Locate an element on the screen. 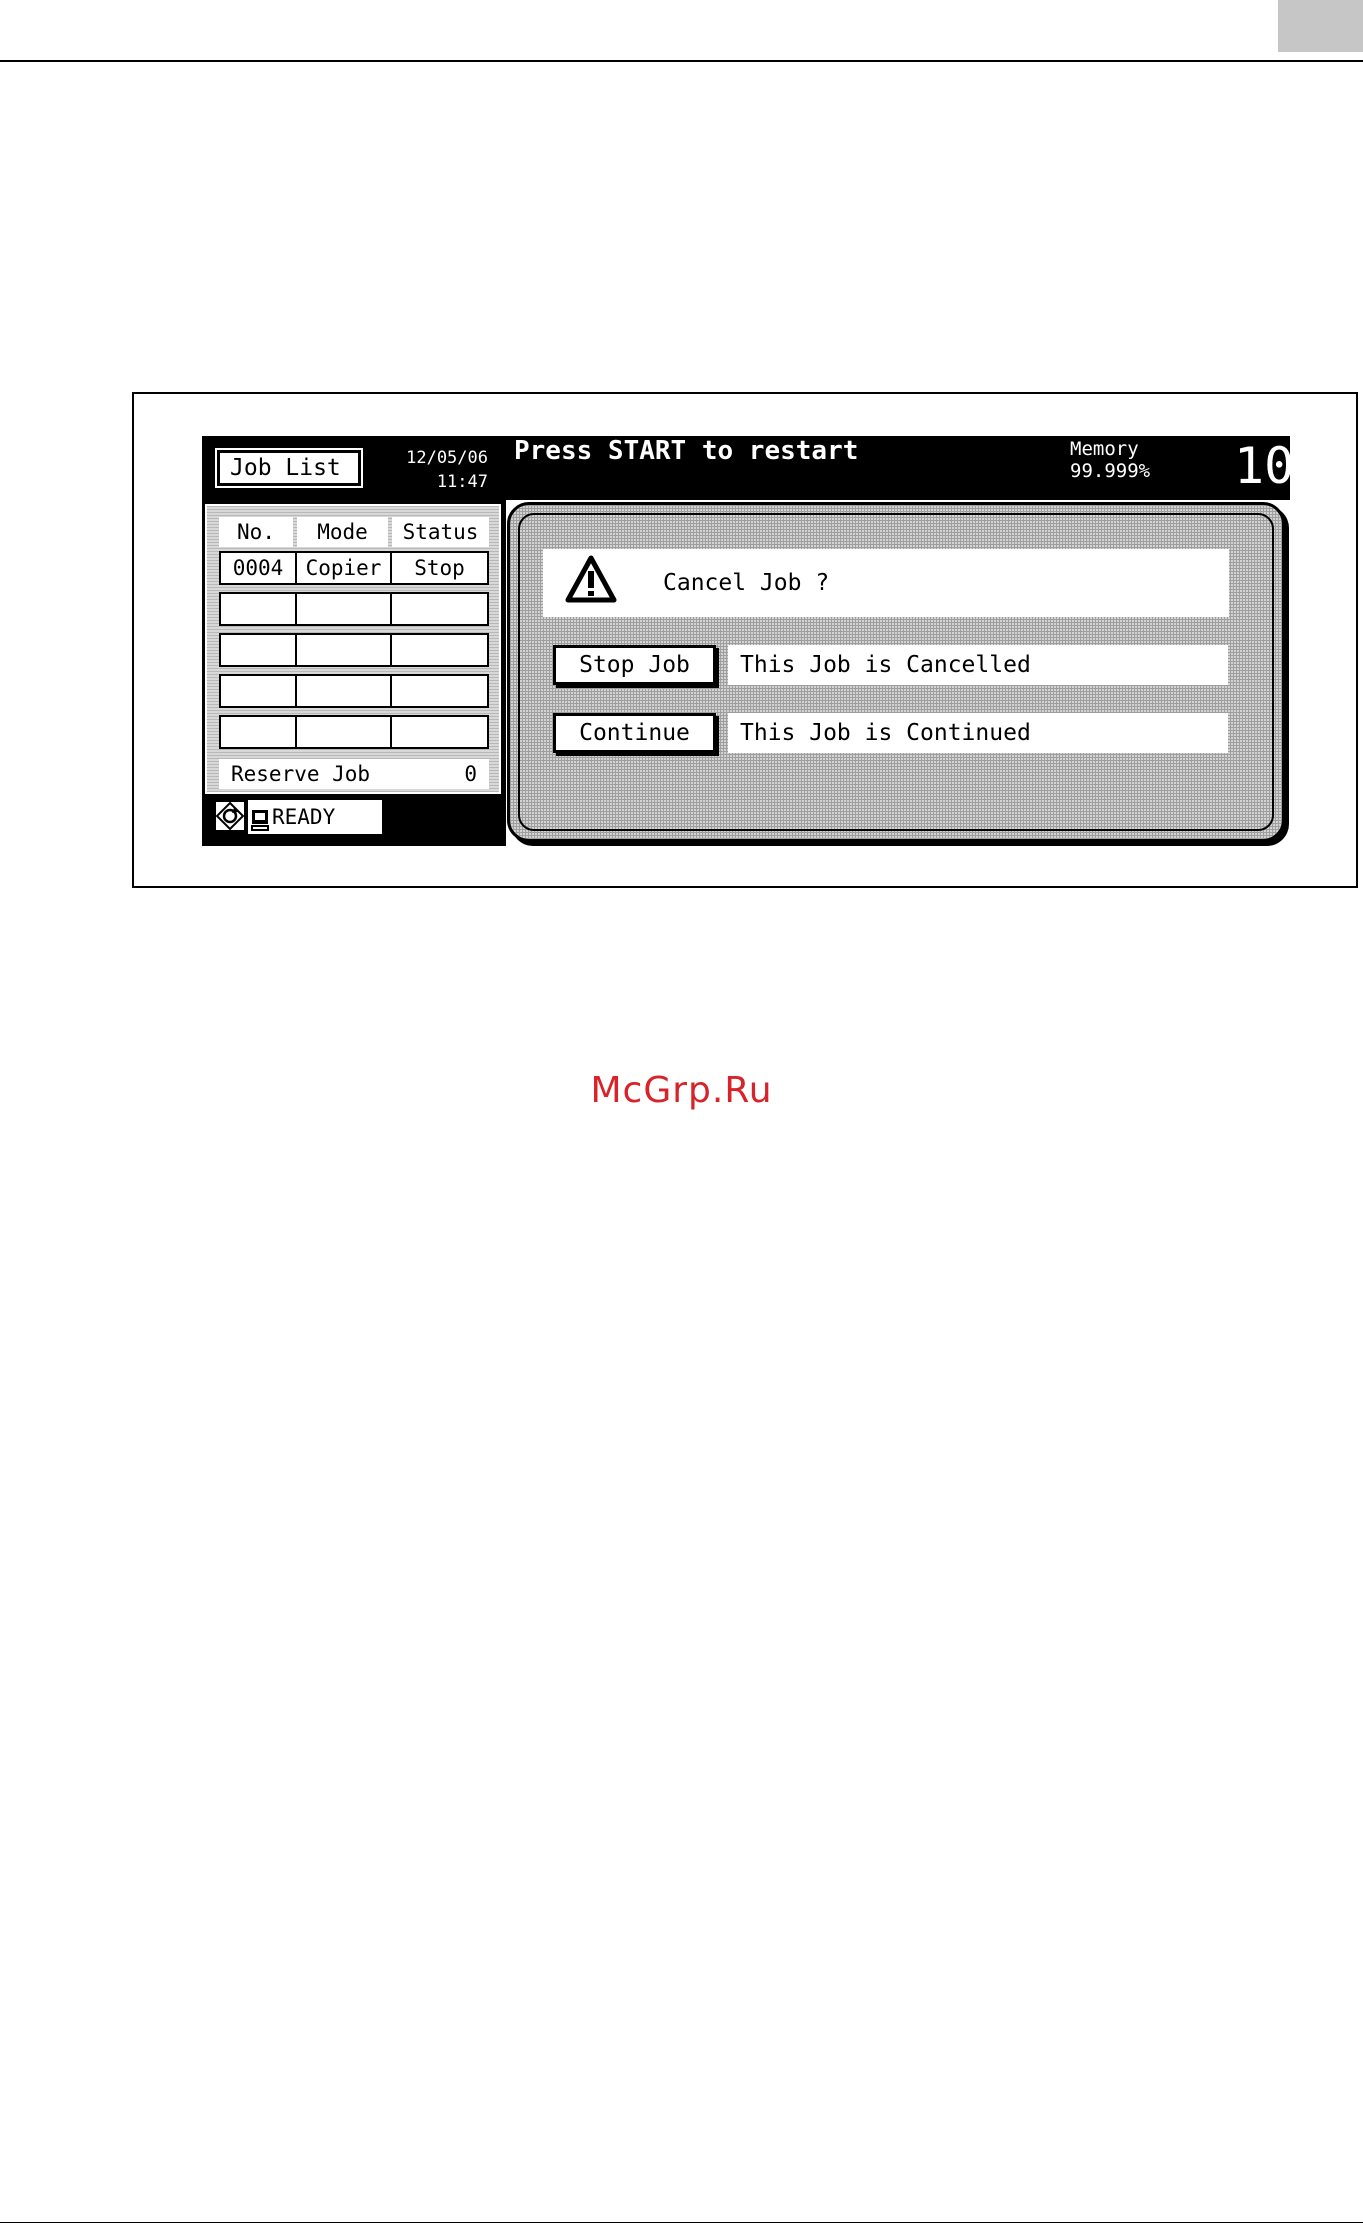 Image resolution: width=1363 pixels, height=2234 pixels. reserve-job-row: Reserve Job 0 is located at coordinates (354, 774).